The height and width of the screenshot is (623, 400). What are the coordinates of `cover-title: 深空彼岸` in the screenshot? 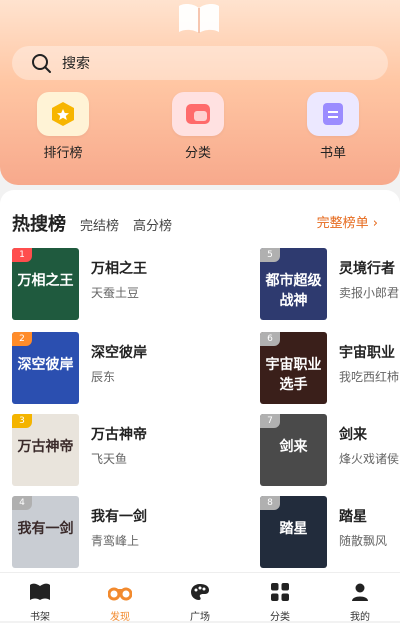 It's located at (45, 365).